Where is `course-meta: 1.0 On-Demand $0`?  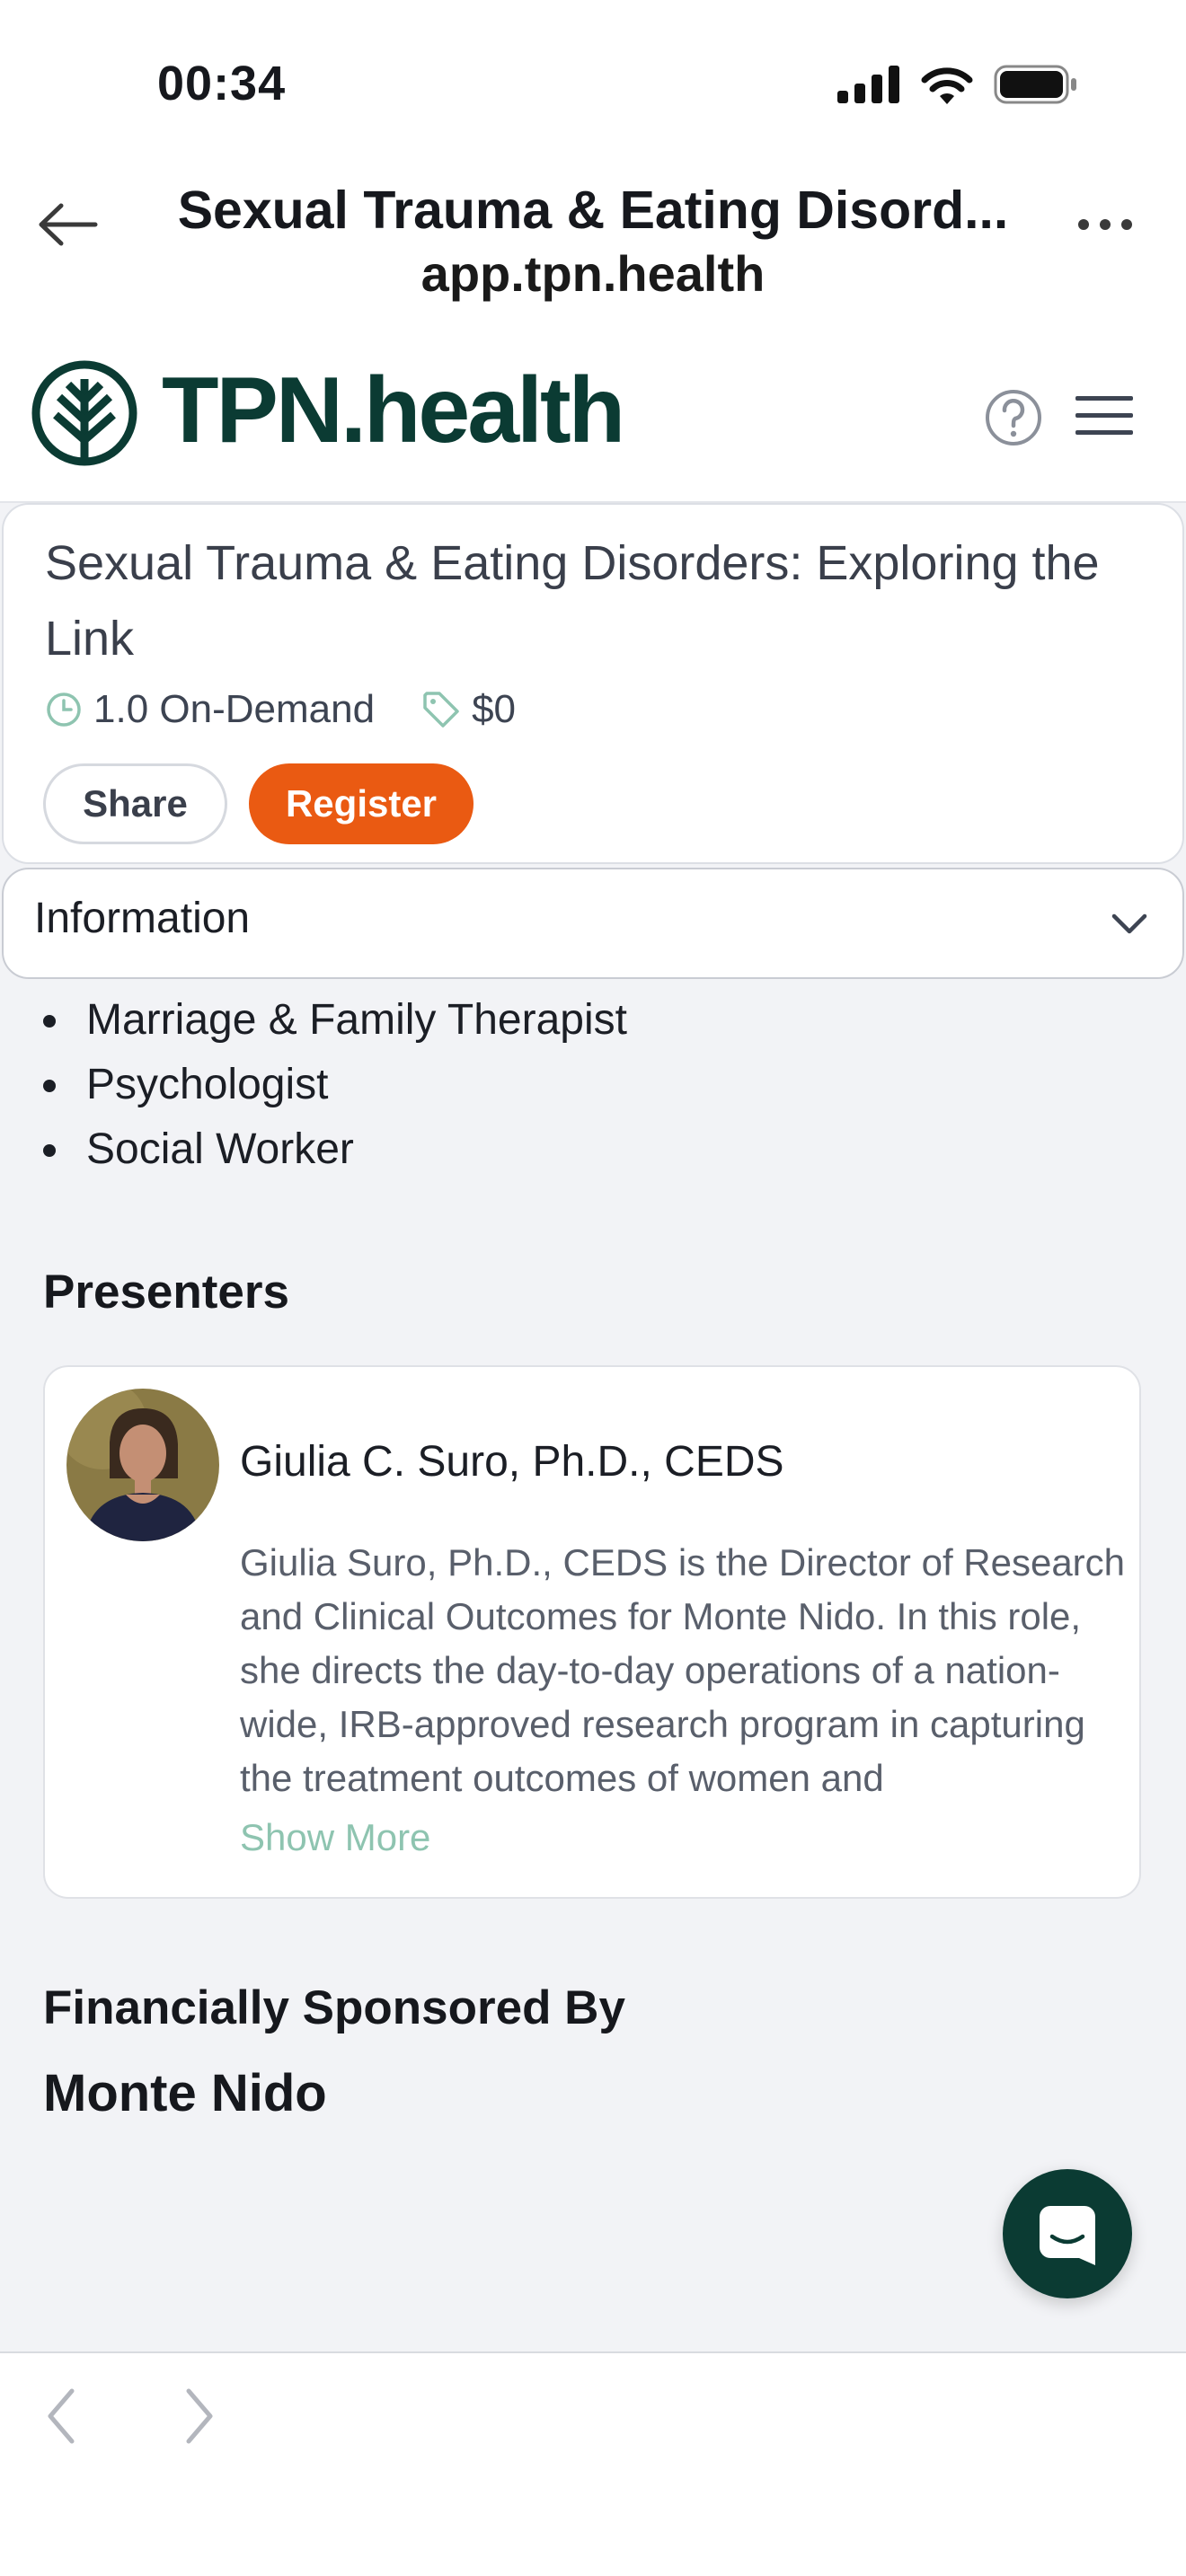
course-meta: 1.0 On-Demand $0 is located at coordinates (280, 709).